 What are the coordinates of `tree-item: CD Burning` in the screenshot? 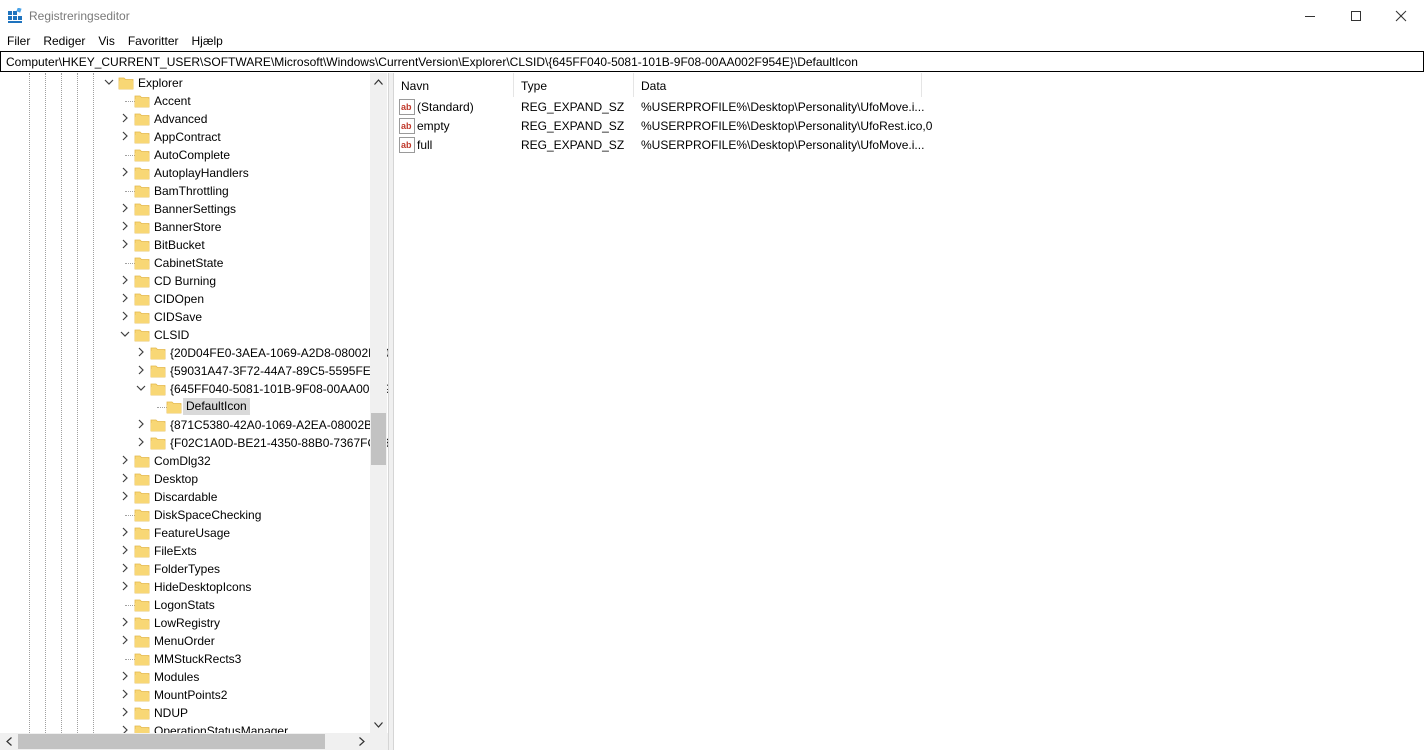 It's located at (185, 281).